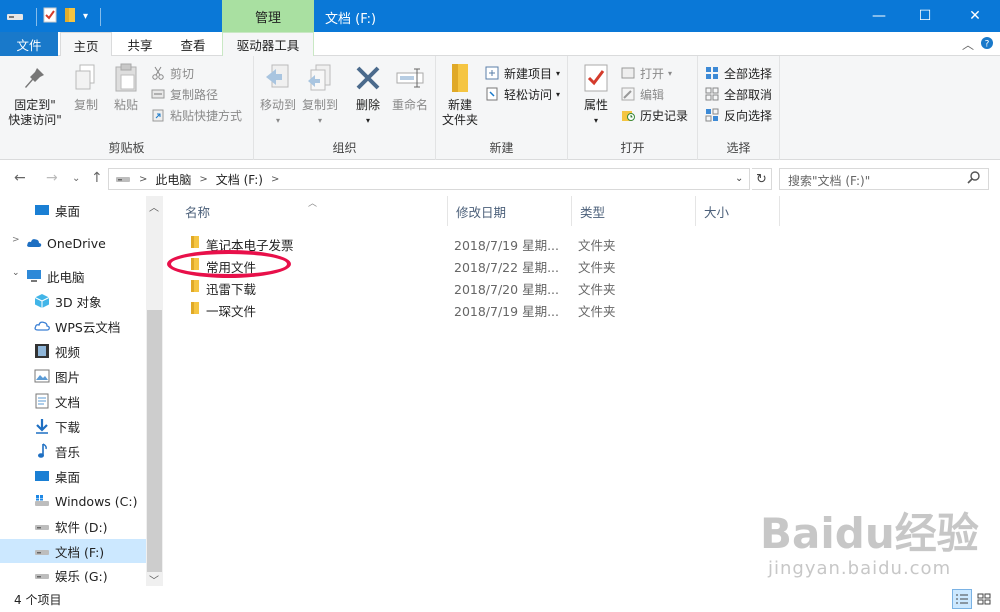  What do you see at coordinates (96, 501) in the screenshot?
I see `nav-label: Windows (C:)` at bounding box center [96, 501].